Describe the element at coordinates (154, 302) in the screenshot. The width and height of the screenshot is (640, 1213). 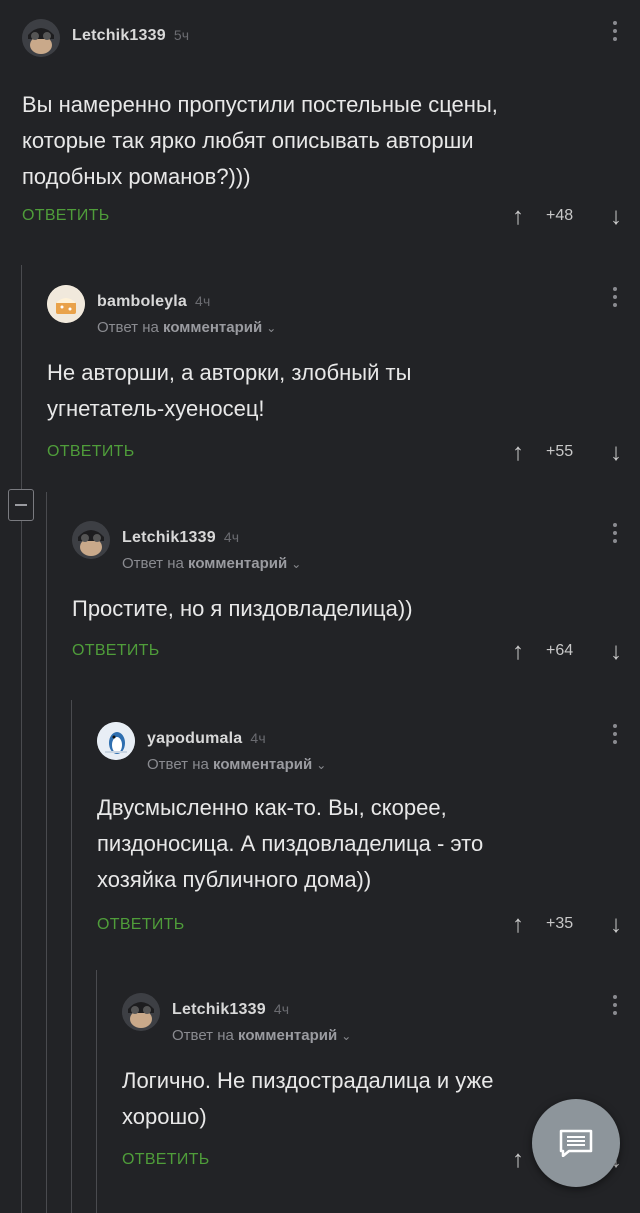
I see `author-name: bamboleyla 4ч` at that location.